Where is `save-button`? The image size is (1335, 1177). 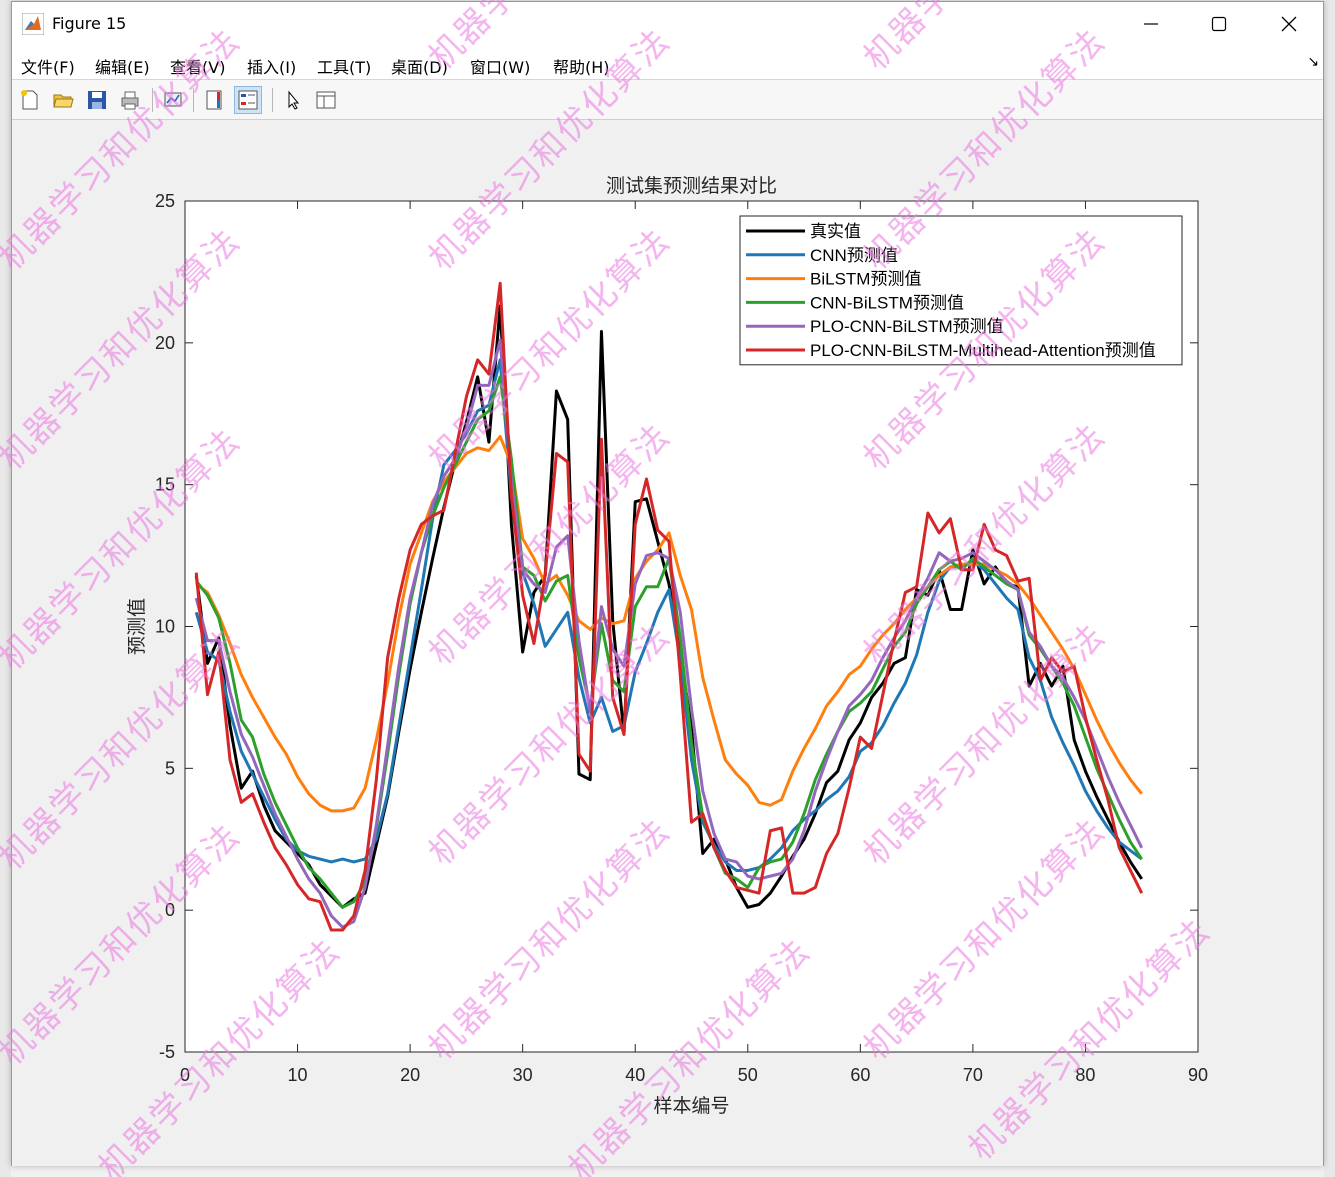
save-button is located at coordinates (97, 100).